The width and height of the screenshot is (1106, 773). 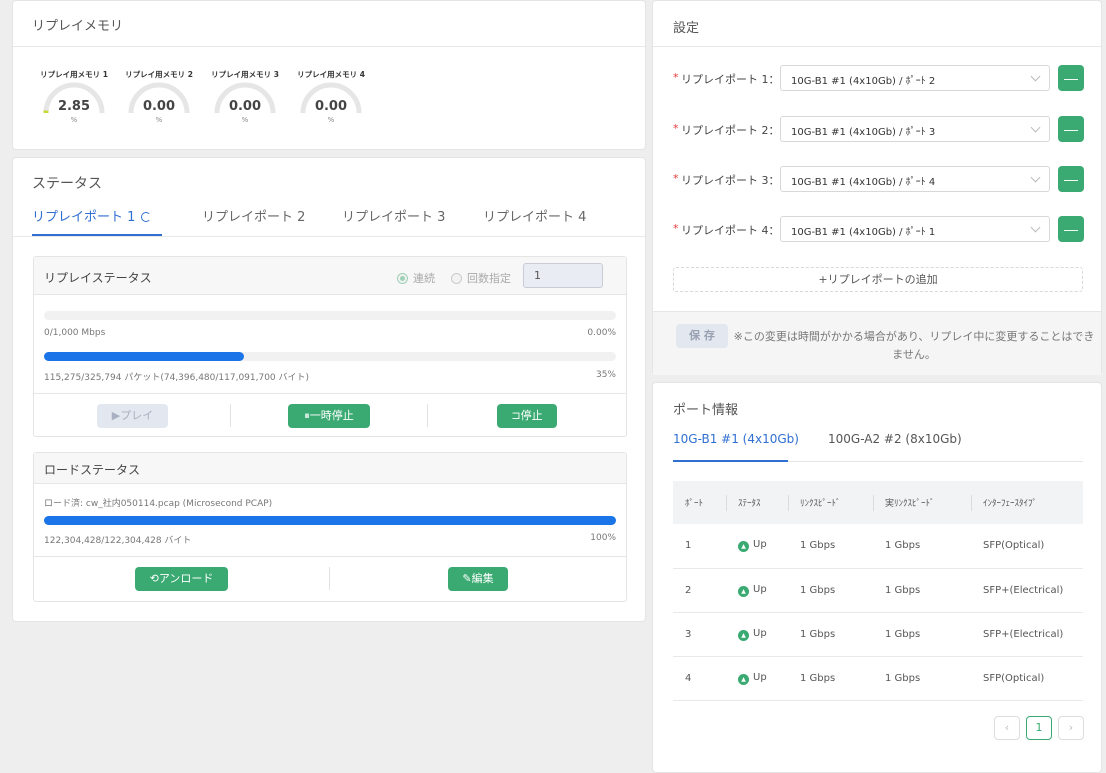 I want to click on add-replay-port-button: +リプレイポートの追加, so click(x=878, y=279).